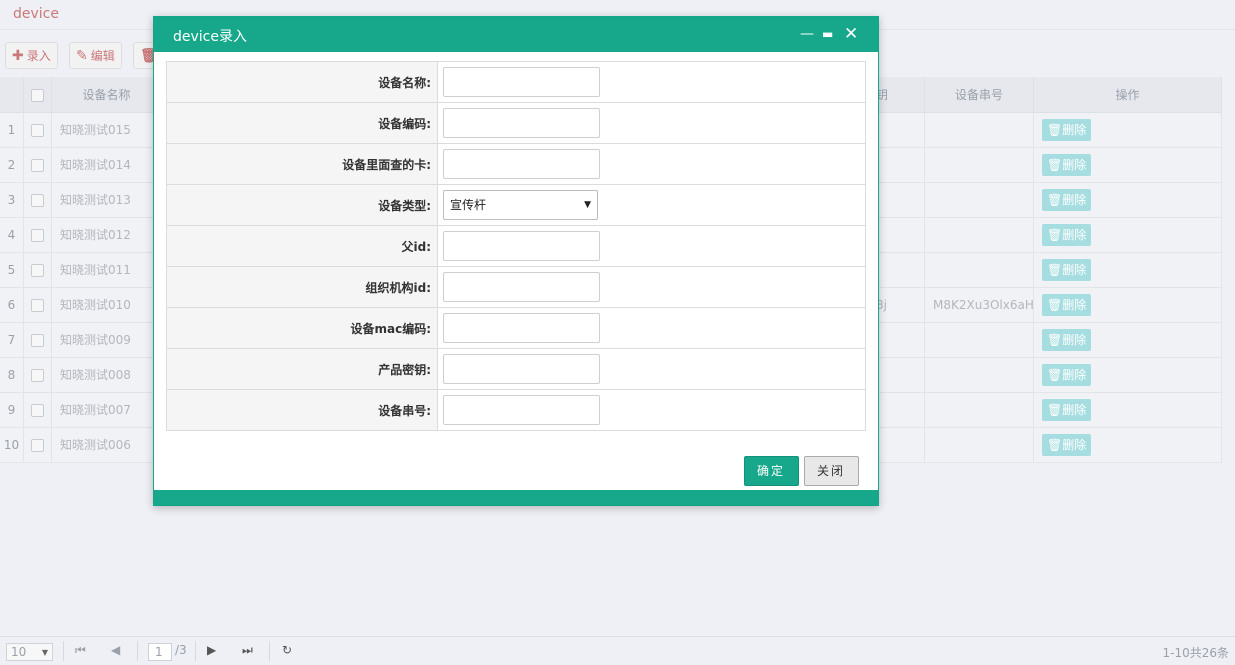  I want to click on header-checkbox, so click(38, 95).